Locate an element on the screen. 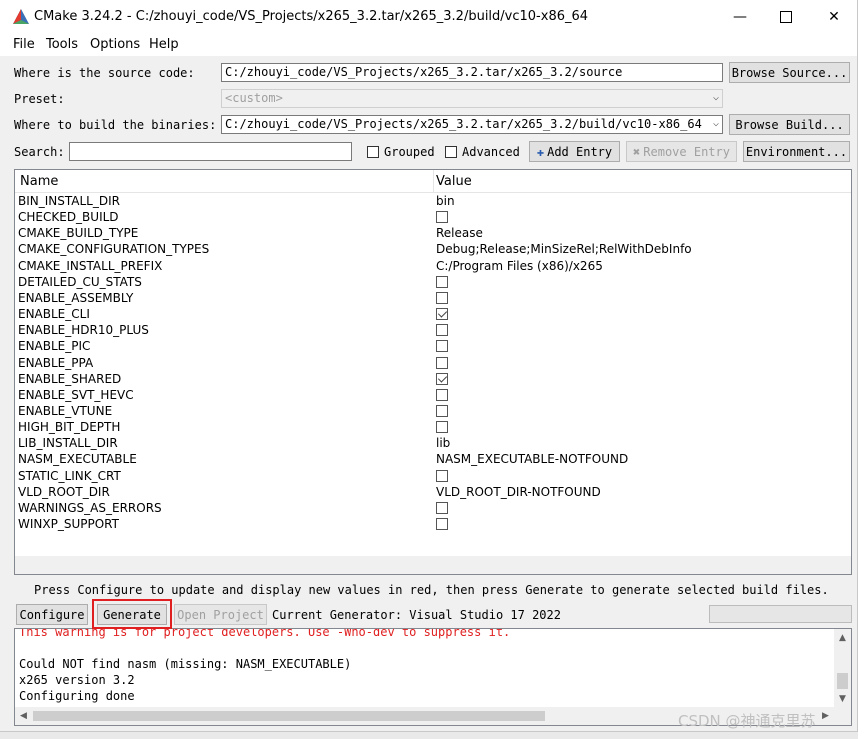 This screenshot has height=739, width=865. table-row: CHECKED_BUILD is located at coordinates (433, 218).